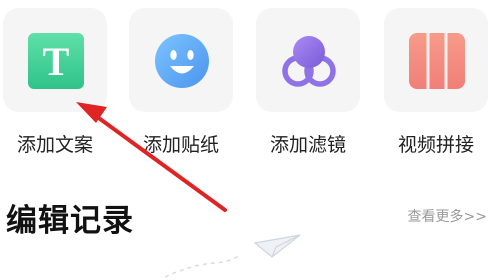 This screenshot has height=280, width=495. Describe the element at coordinates (180, 145) in the screenshot. I see `add-sticker-label: 添加贴纸` at that location.